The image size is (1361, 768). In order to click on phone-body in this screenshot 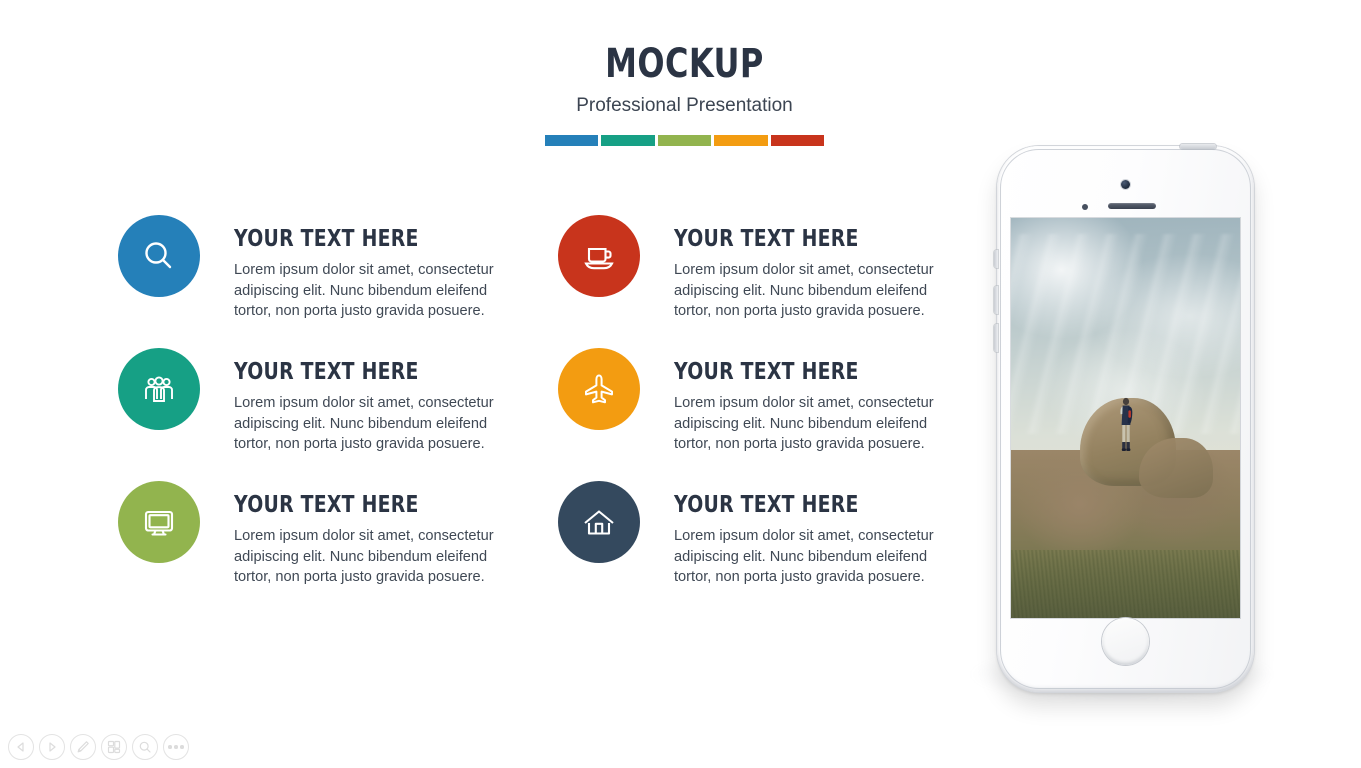, I will do `click(1124, 418)`.